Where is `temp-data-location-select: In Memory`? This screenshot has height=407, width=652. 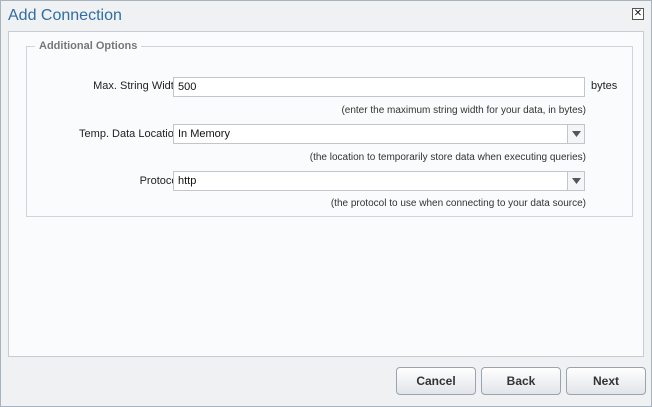
temp-data-location-select: In Memory is located at coordinates (379, 134).